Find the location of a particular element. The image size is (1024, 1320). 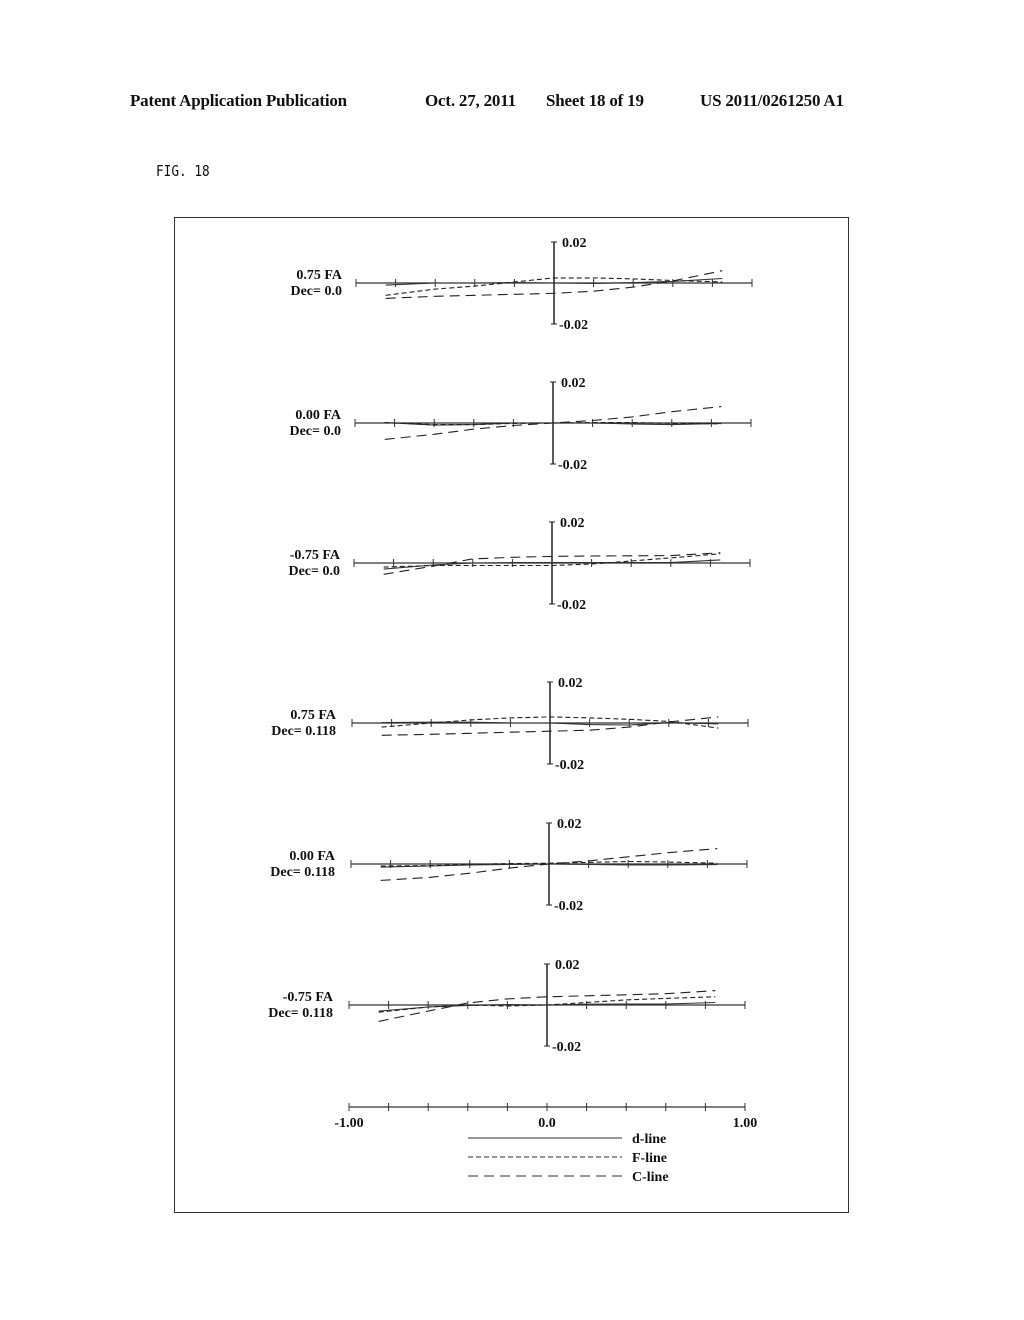

panel-1: 0.02 -0.02 0.75 FADec= 0.0 is located at coordinates (521, 284).